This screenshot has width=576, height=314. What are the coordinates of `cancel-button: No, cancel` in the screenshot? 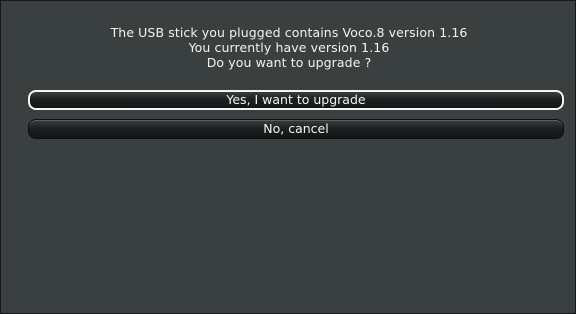 It's located at (296, 129).